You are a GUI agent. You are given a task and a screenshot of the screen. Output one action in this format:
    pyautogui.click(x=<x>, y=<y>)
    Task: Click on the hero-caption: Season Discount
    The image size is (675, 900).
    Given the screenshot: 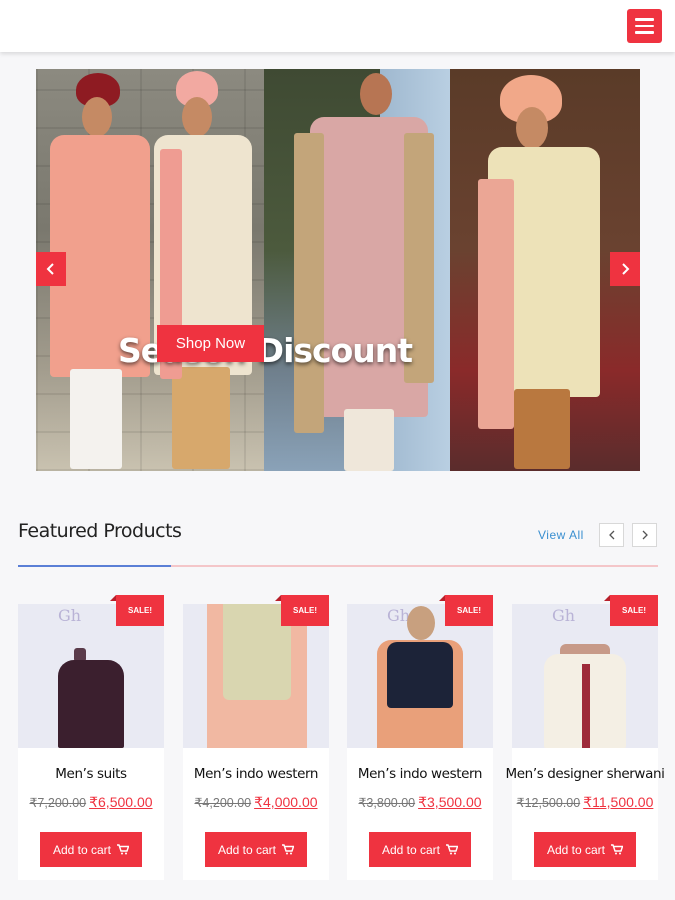 What is the action you would take?
    pyautogui.click(x=265, y=350)
    